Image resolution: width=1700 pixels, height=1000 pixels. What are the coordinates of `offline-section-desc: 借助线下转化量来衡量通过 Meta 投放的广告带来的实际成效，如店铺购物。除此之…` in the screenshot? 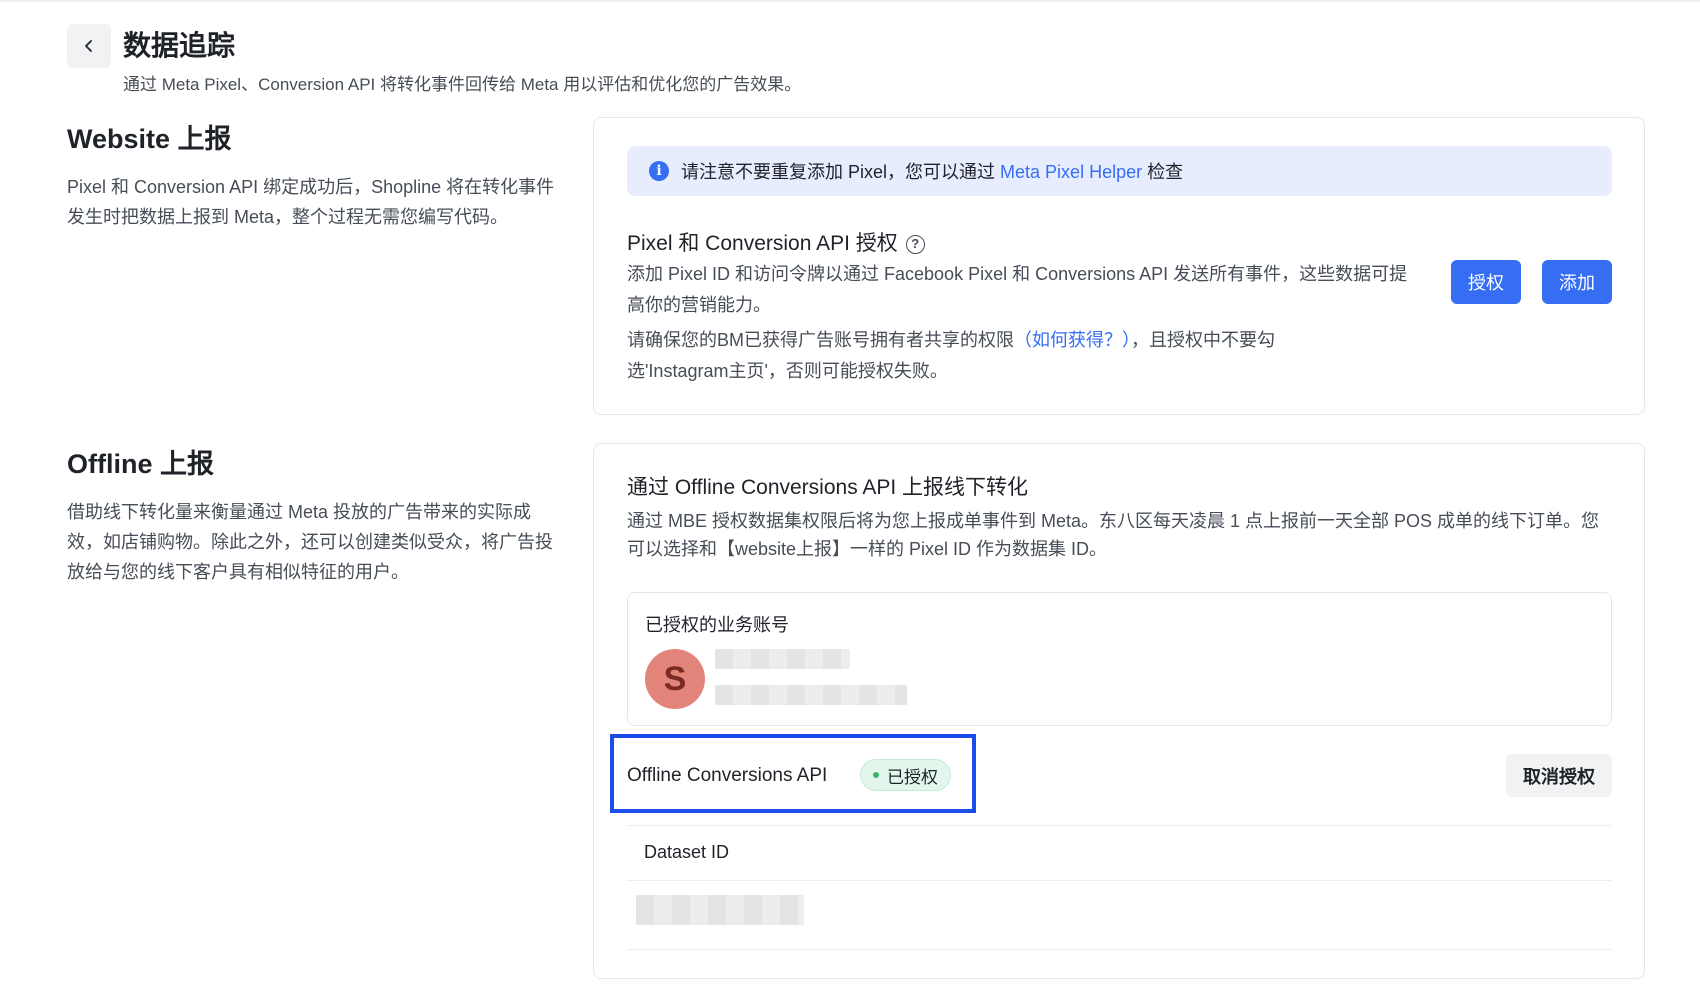 It's located at (310, 542).